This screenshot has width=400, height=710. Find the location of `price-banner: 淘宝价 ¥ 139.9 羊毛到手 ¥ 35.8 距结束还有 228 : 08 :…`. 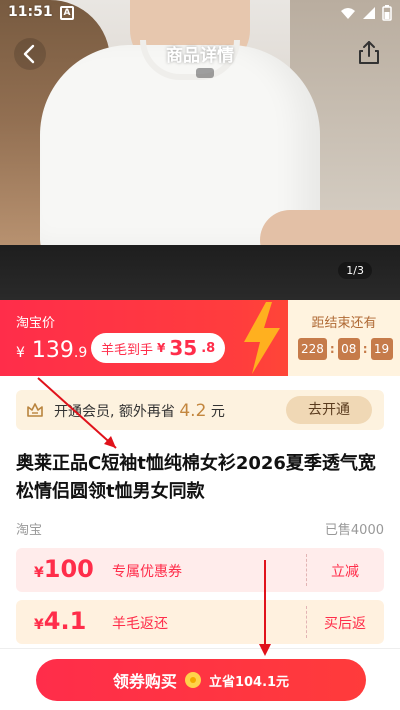

price-banner: 淘宝价 ¥ 139.9 羊毛到手 ¥ 35.8 距结束还有 228 : 08 :… is located at coordinates (200, 338).